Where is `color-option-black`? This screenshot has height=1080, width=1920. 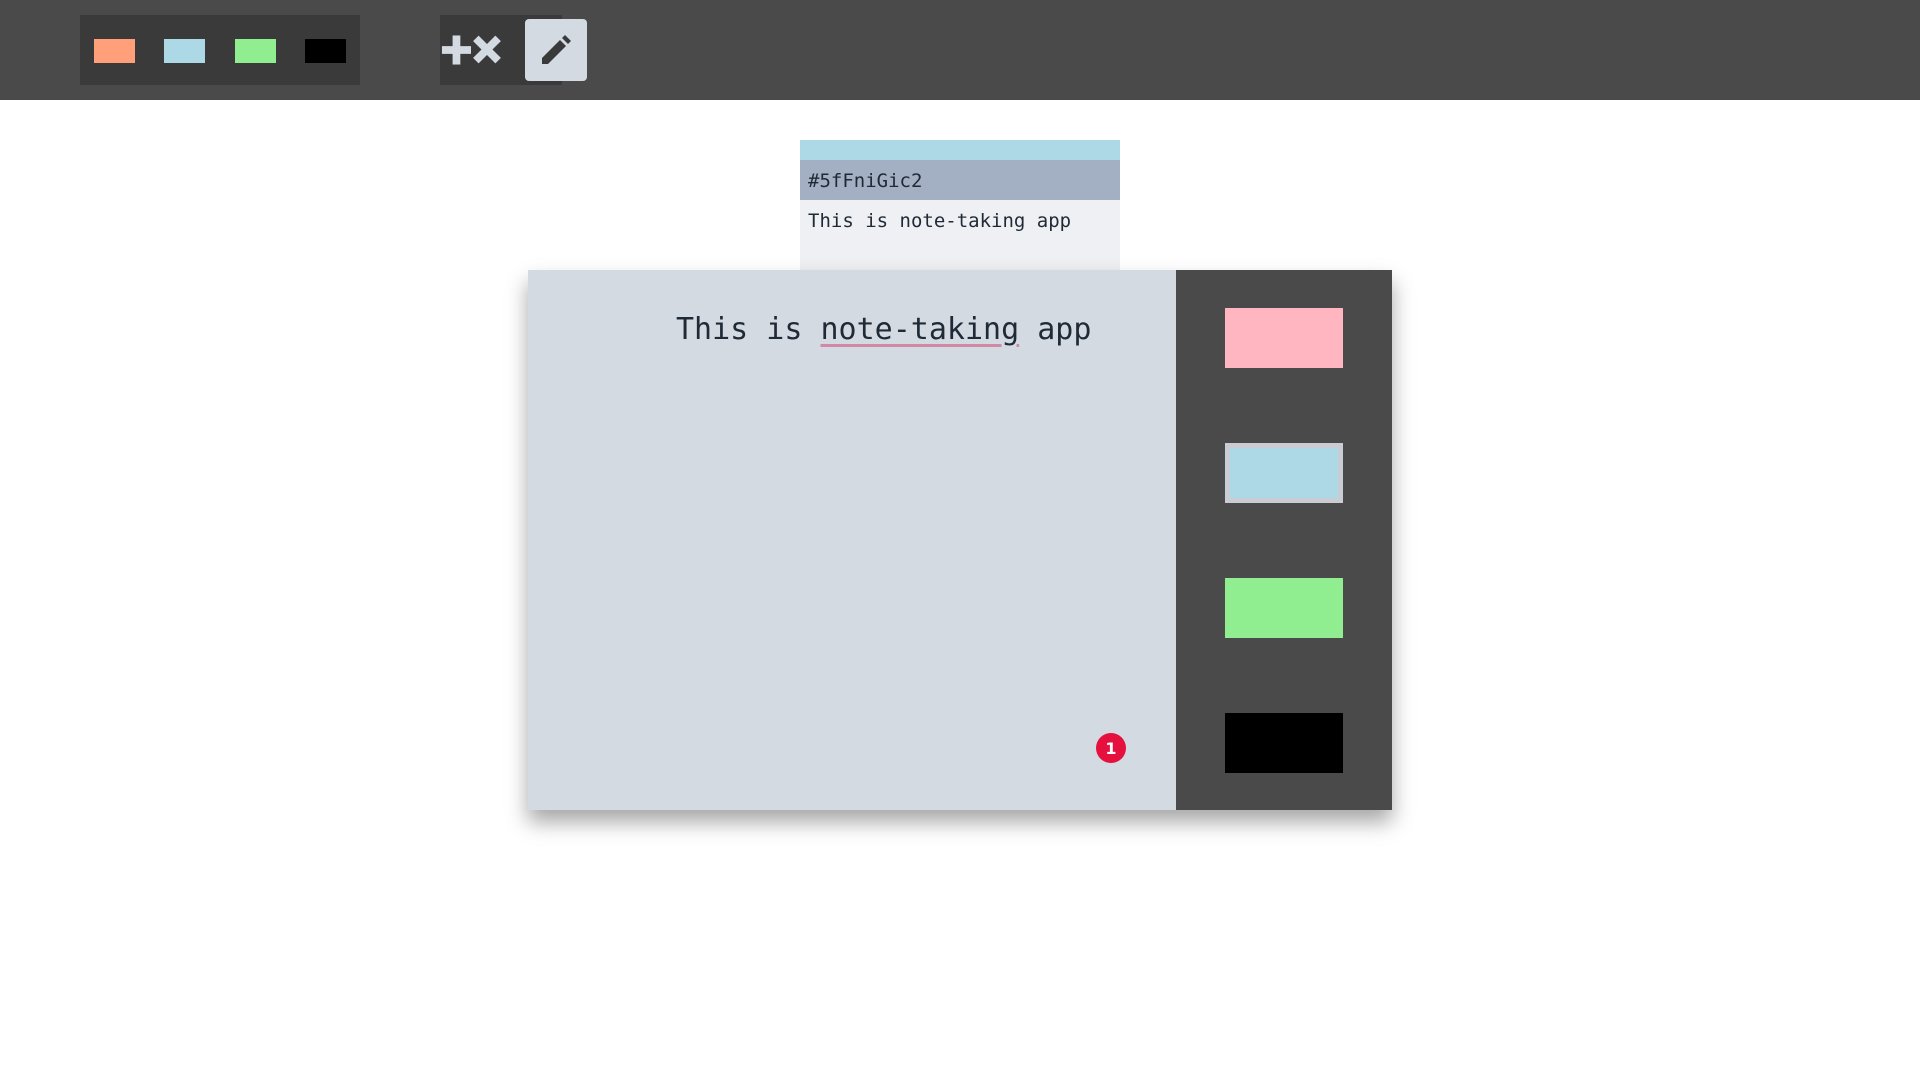
color-option-black is located at coordinates (1284, 743).